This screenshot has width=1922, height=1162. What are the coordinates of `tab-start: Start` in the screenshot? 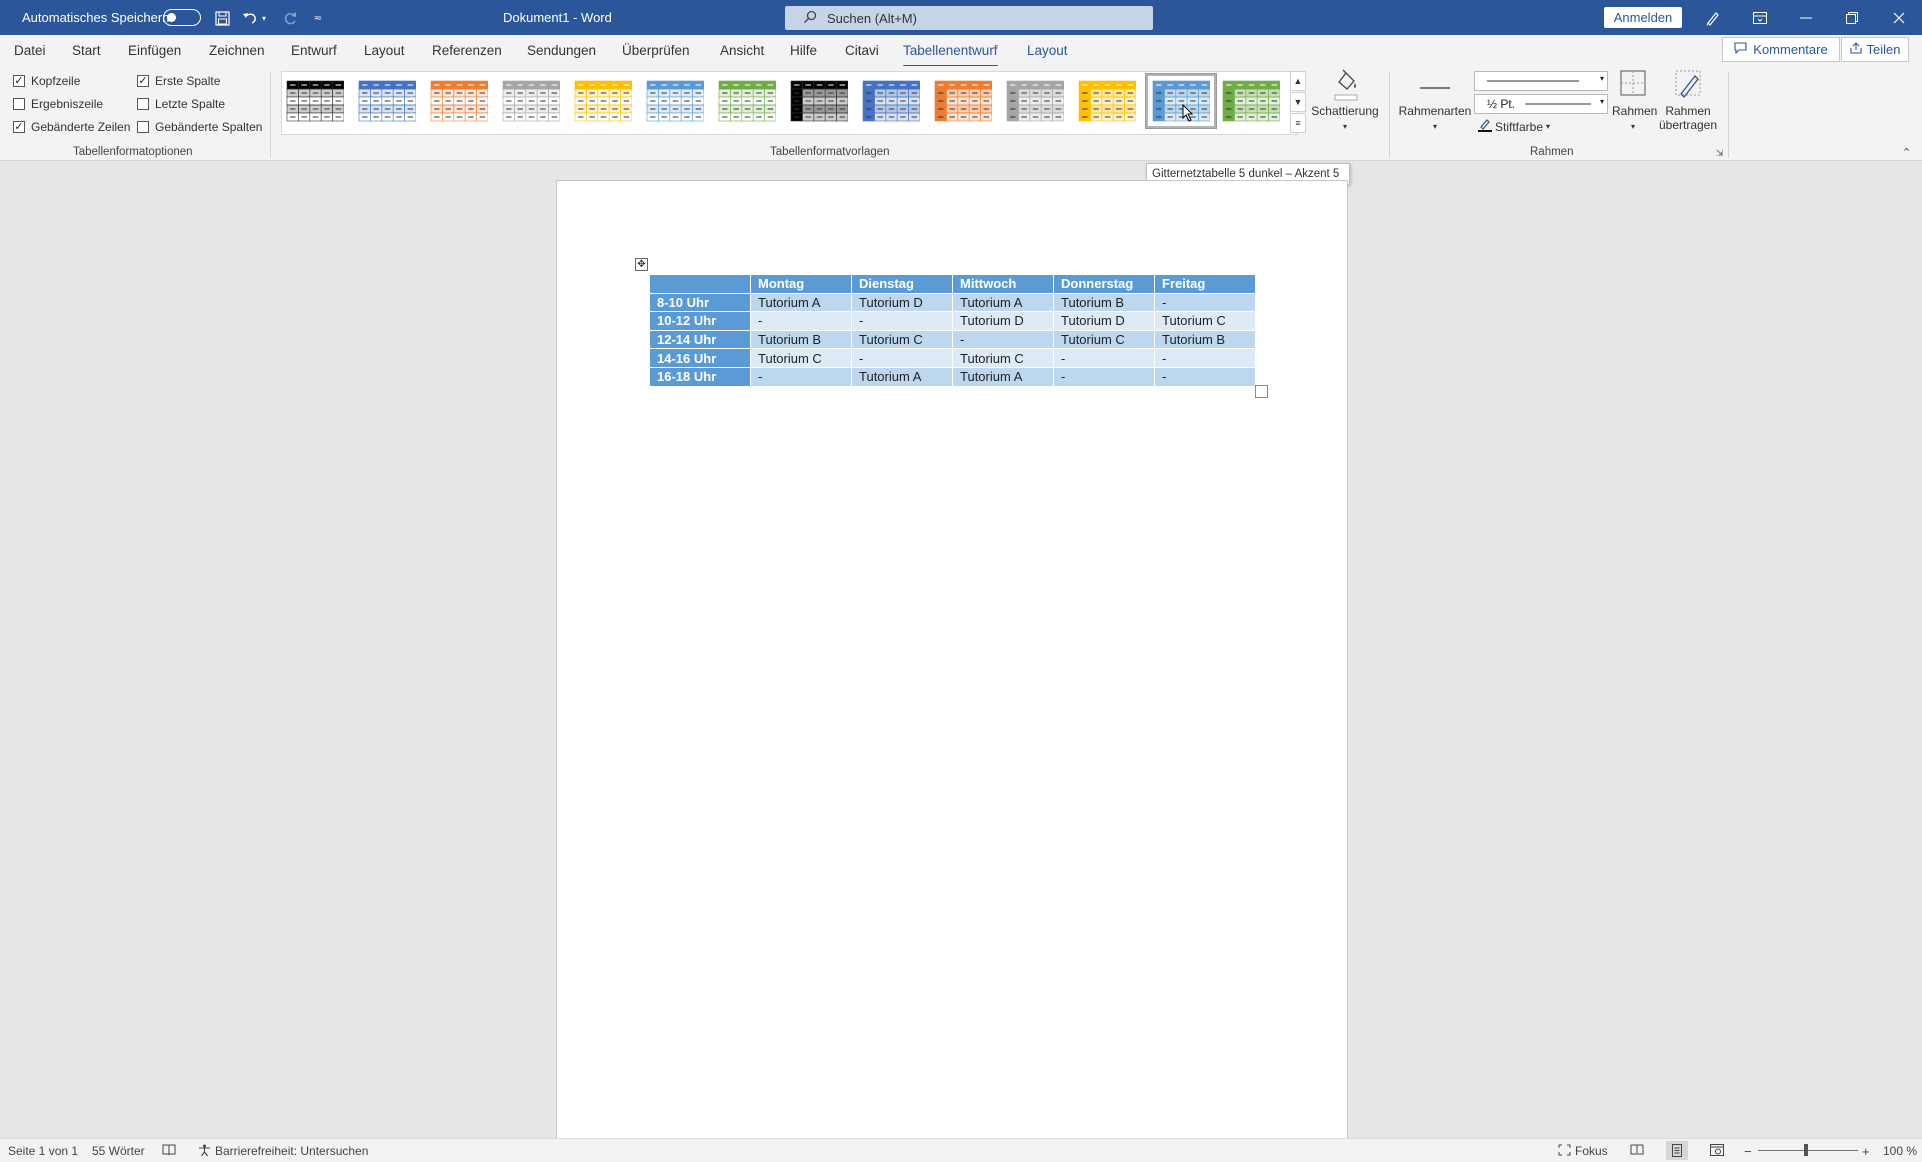 It's located at (86, 50).